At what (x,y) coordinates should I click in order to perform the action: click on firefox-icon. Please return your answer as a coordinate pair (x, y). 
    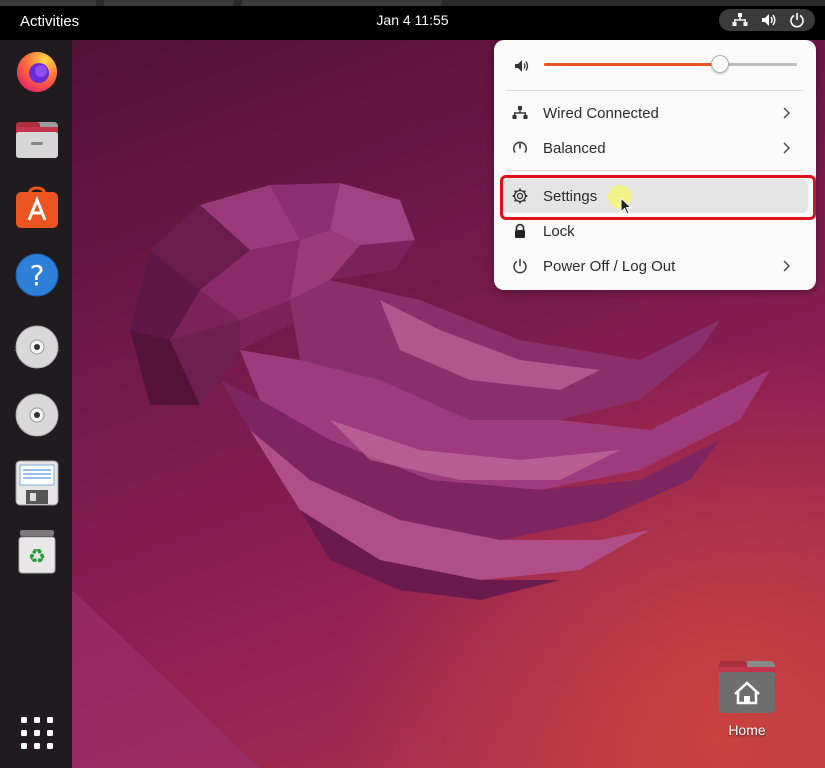
    Looking at the image, I should click on (37, 72).